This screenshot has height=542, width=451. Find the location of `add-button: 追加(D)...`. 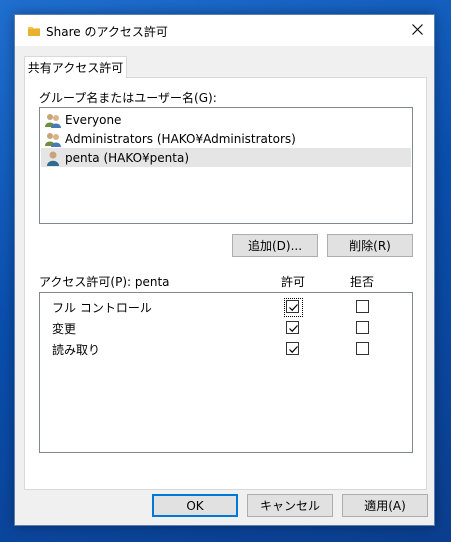

add-button: 追加(D)... is located at coordinates (275, 245).